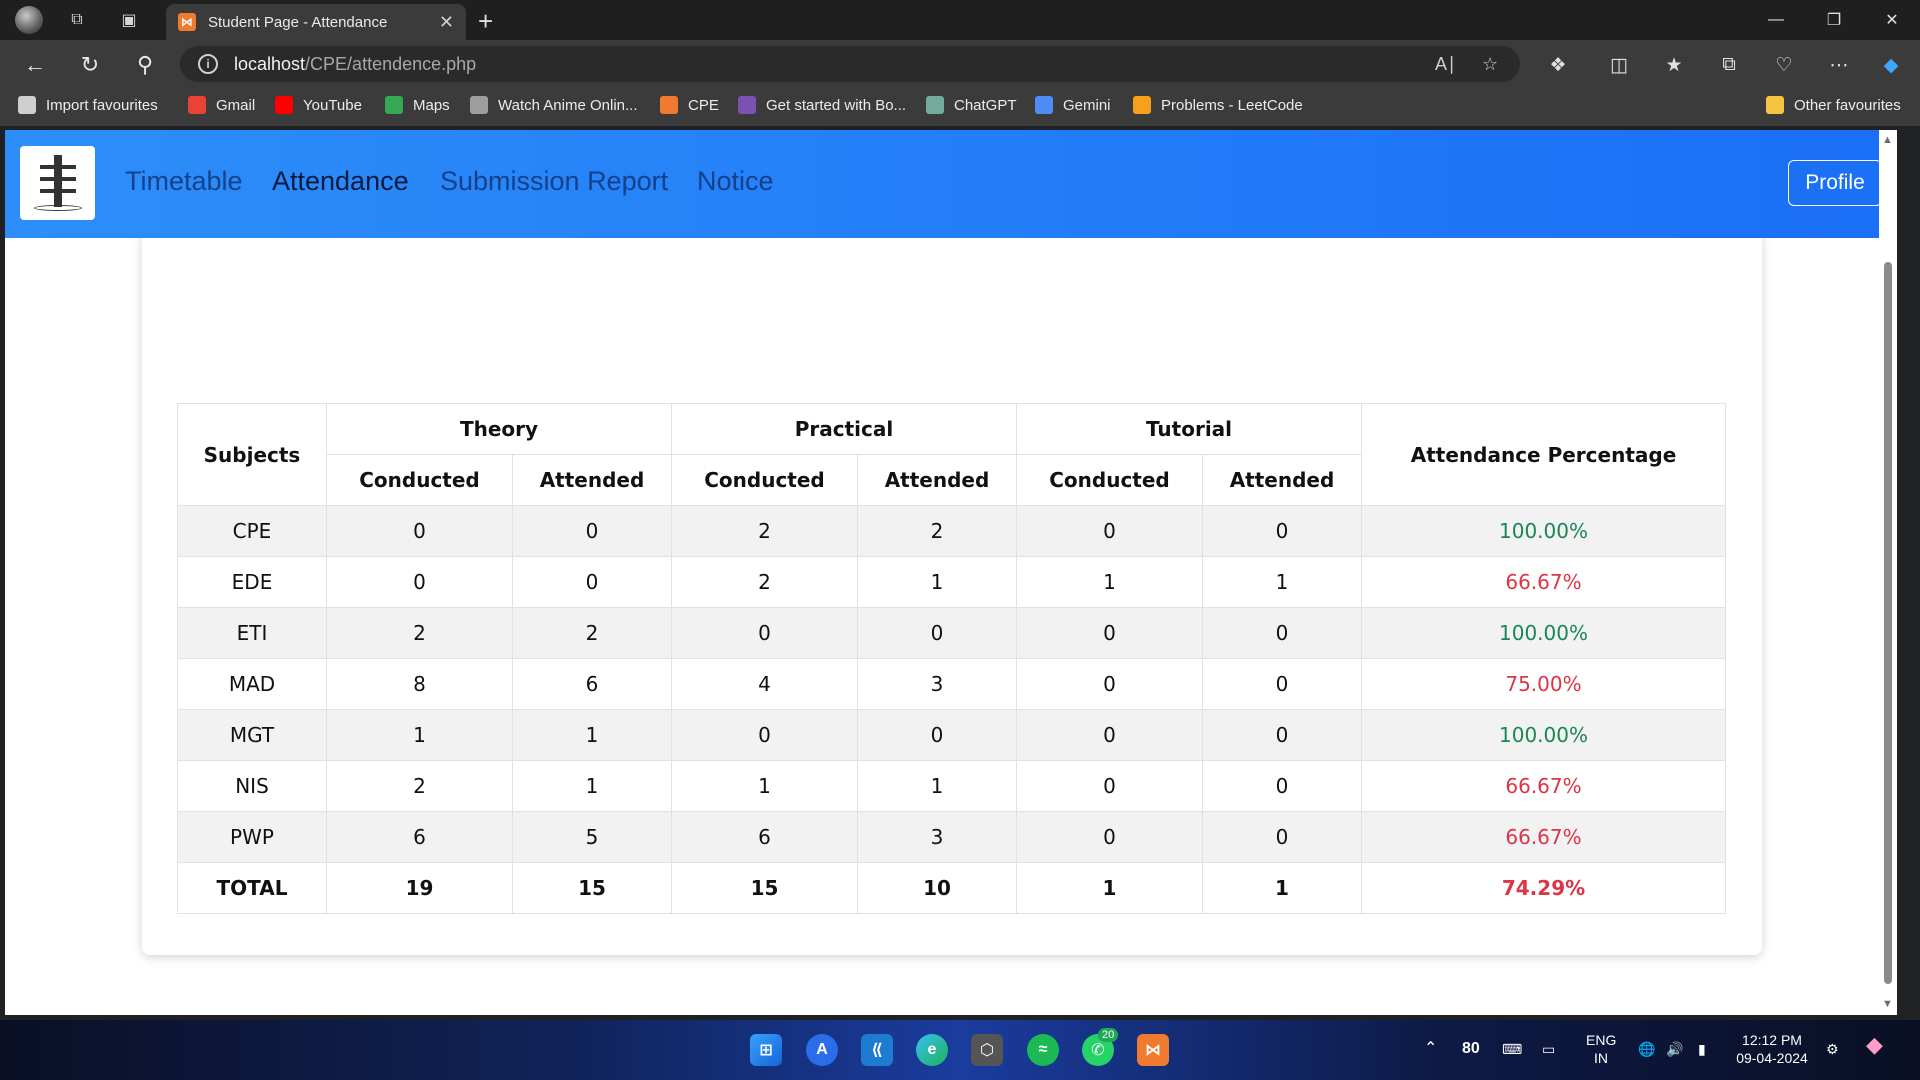 The image size is (1920, 1080). What do you see at coordinates (1887, 140) in the screenshot?
I see `scroll-up-icon: ▲` at bounding box center [1887, 140].